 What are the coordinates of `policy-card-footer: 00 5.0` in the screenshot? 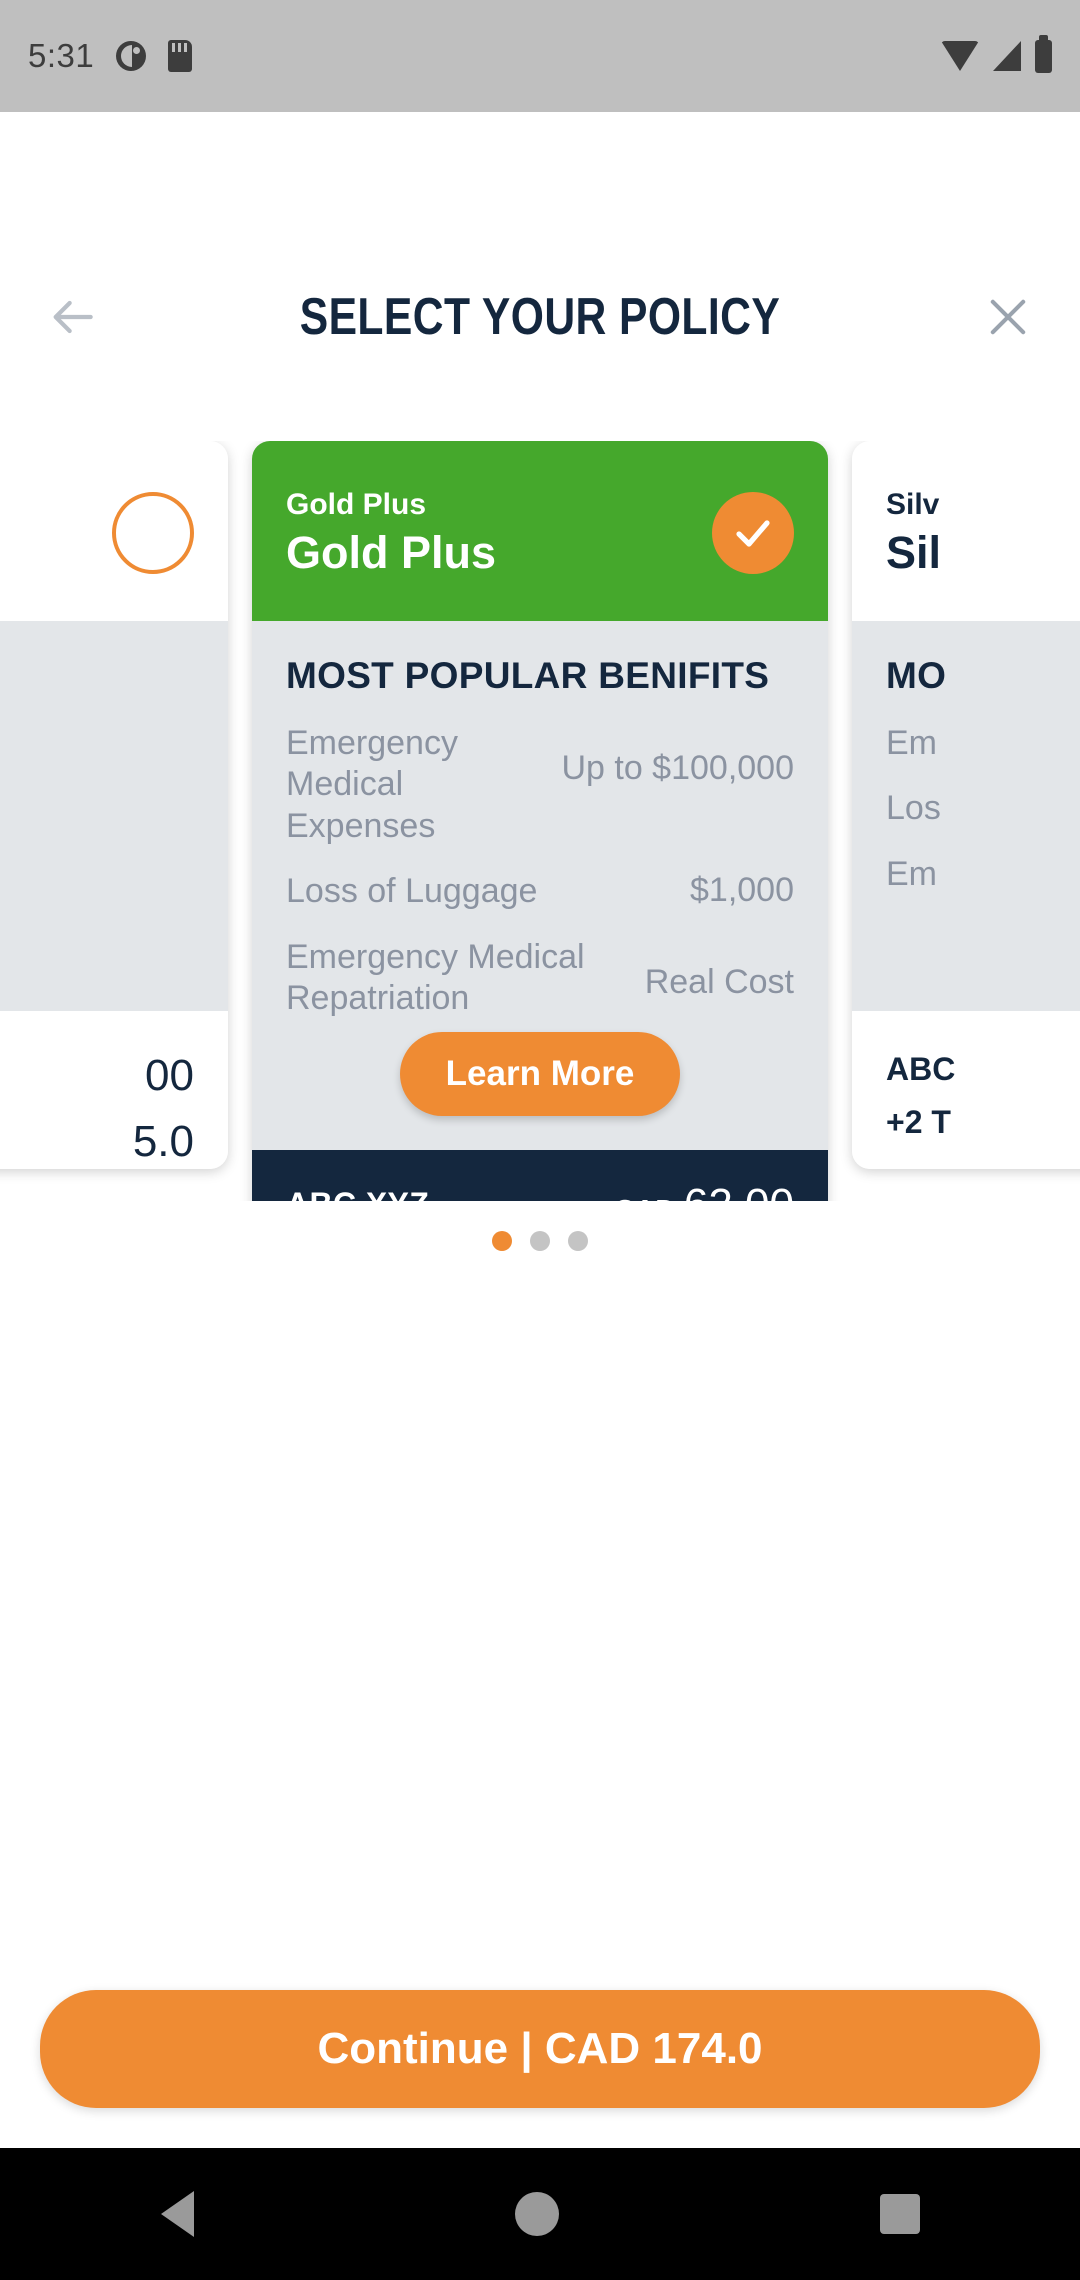 It's located at (114, 1090).